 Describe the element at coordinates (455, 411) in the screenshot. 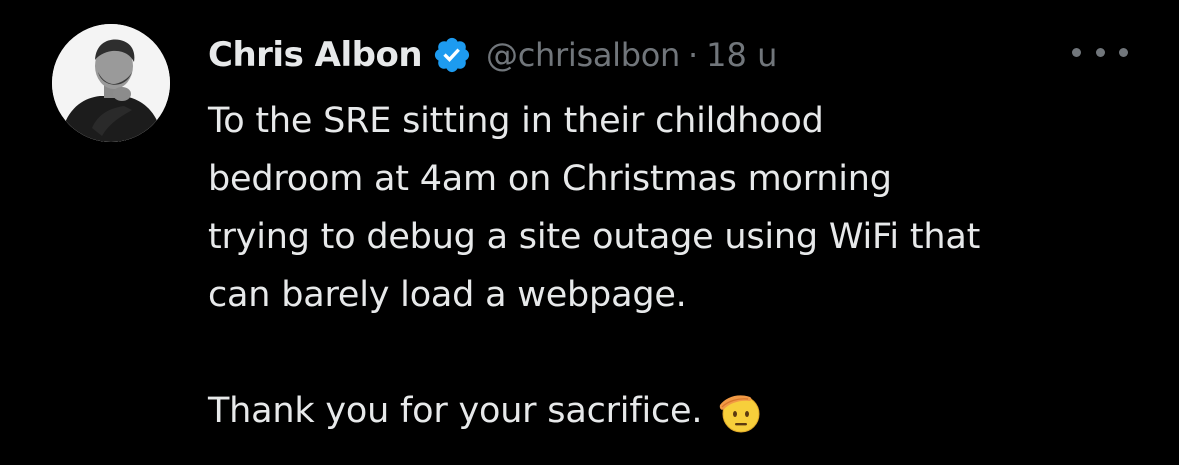

I see `tweet-closing-text: Thank you for your sacrifice.` at that location.